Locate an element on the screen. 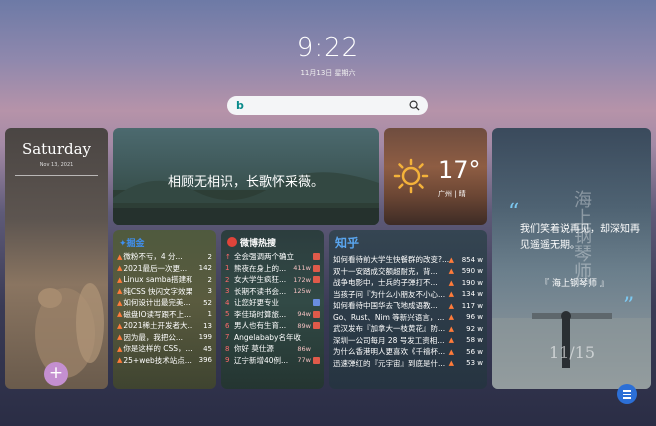  list-item: 深圳一公司每月 28 号发工资相... ▲ 58 w is located at coordinates (408, 341).